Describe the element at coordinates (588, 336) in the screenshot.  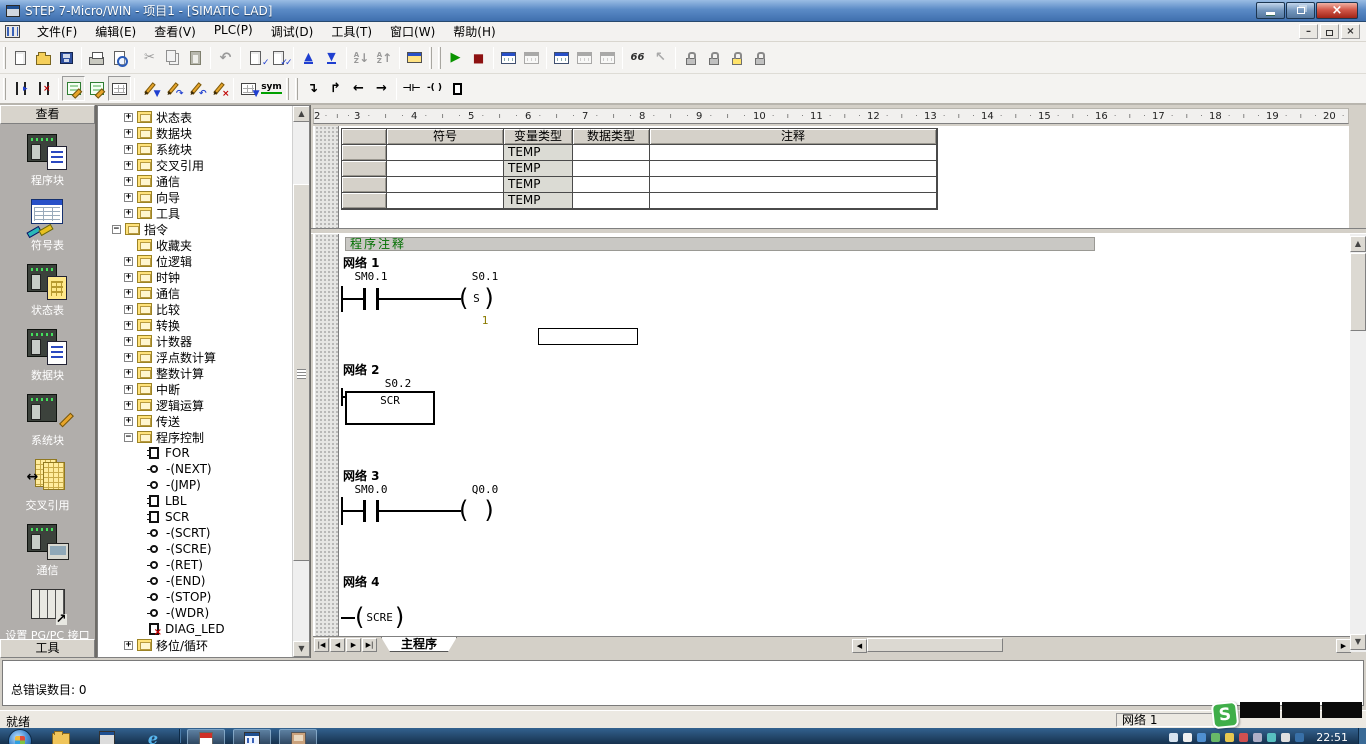
I see `empty-placeholder-box` at that location.